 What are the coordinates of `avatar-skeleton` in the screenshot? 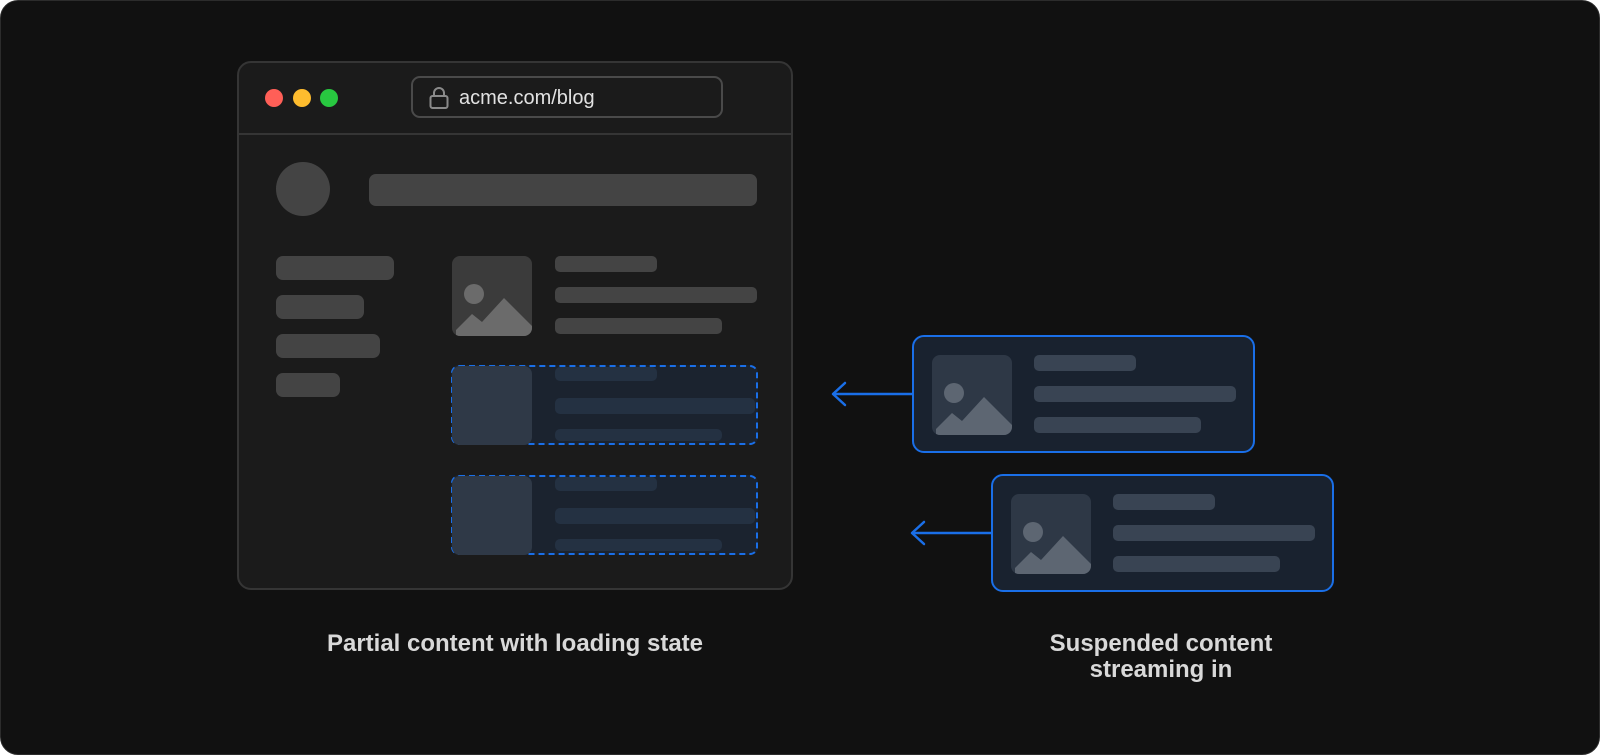 It's located at (303, 189).